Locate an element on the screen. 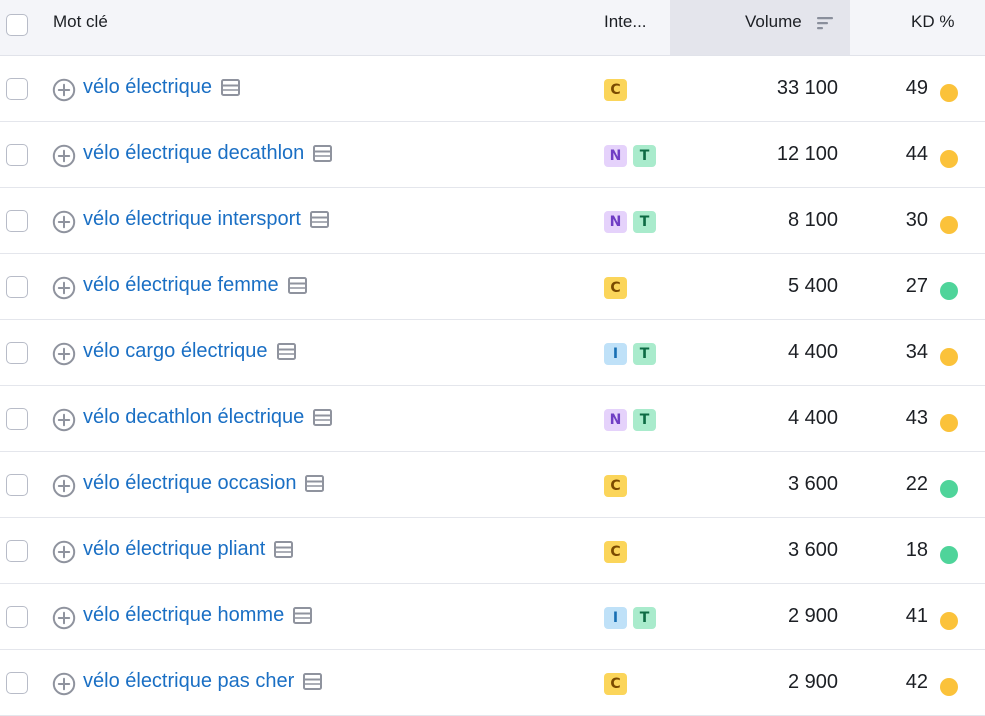 Image resolution: width=985 pixels, height=716 pixels. kd-value: 30 is located at coordinates (916, 220).